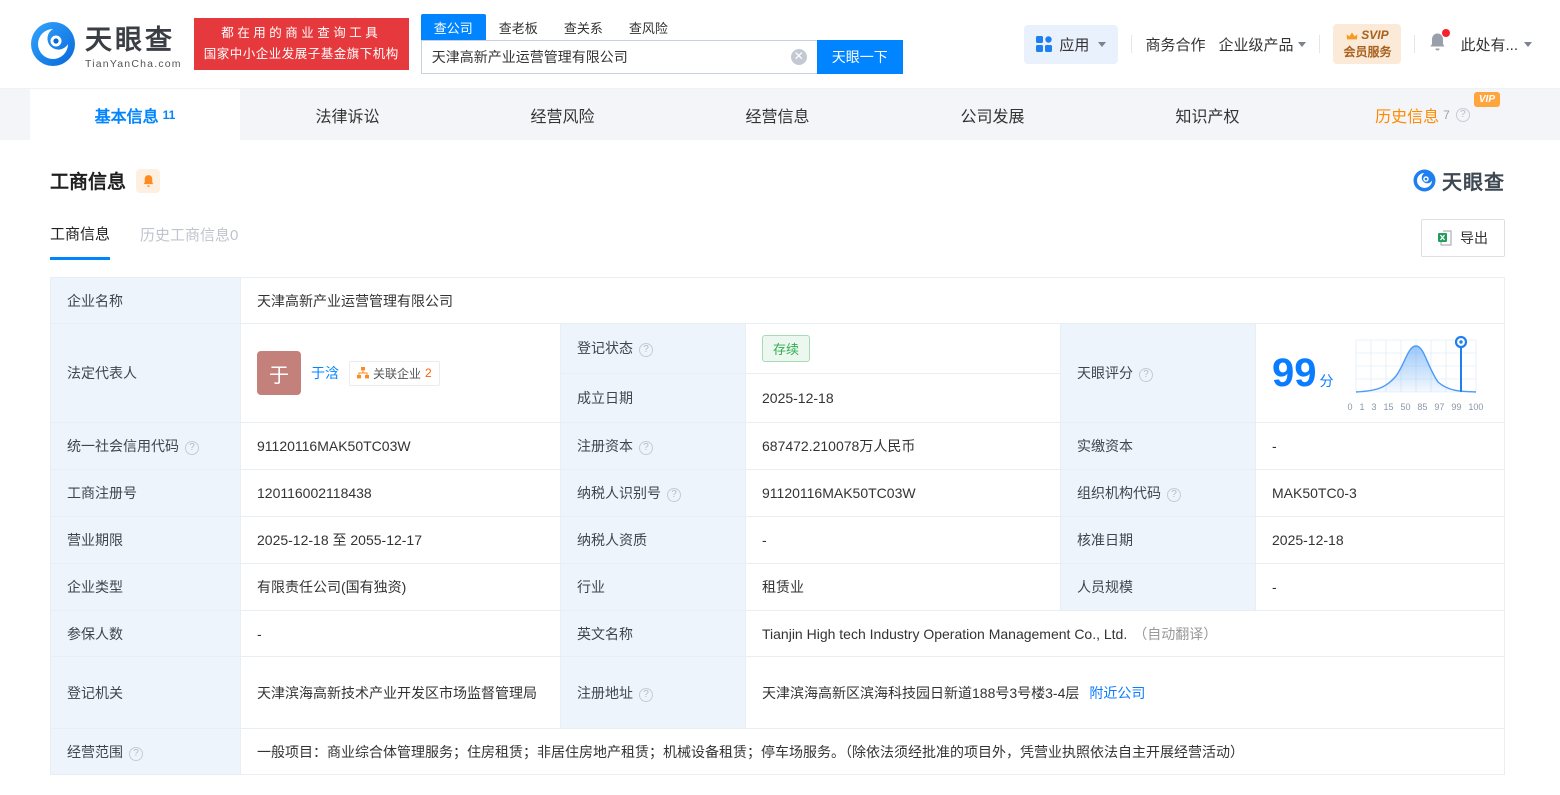  I want to click on search-tab-risk: 查风险, so click(648, 27).